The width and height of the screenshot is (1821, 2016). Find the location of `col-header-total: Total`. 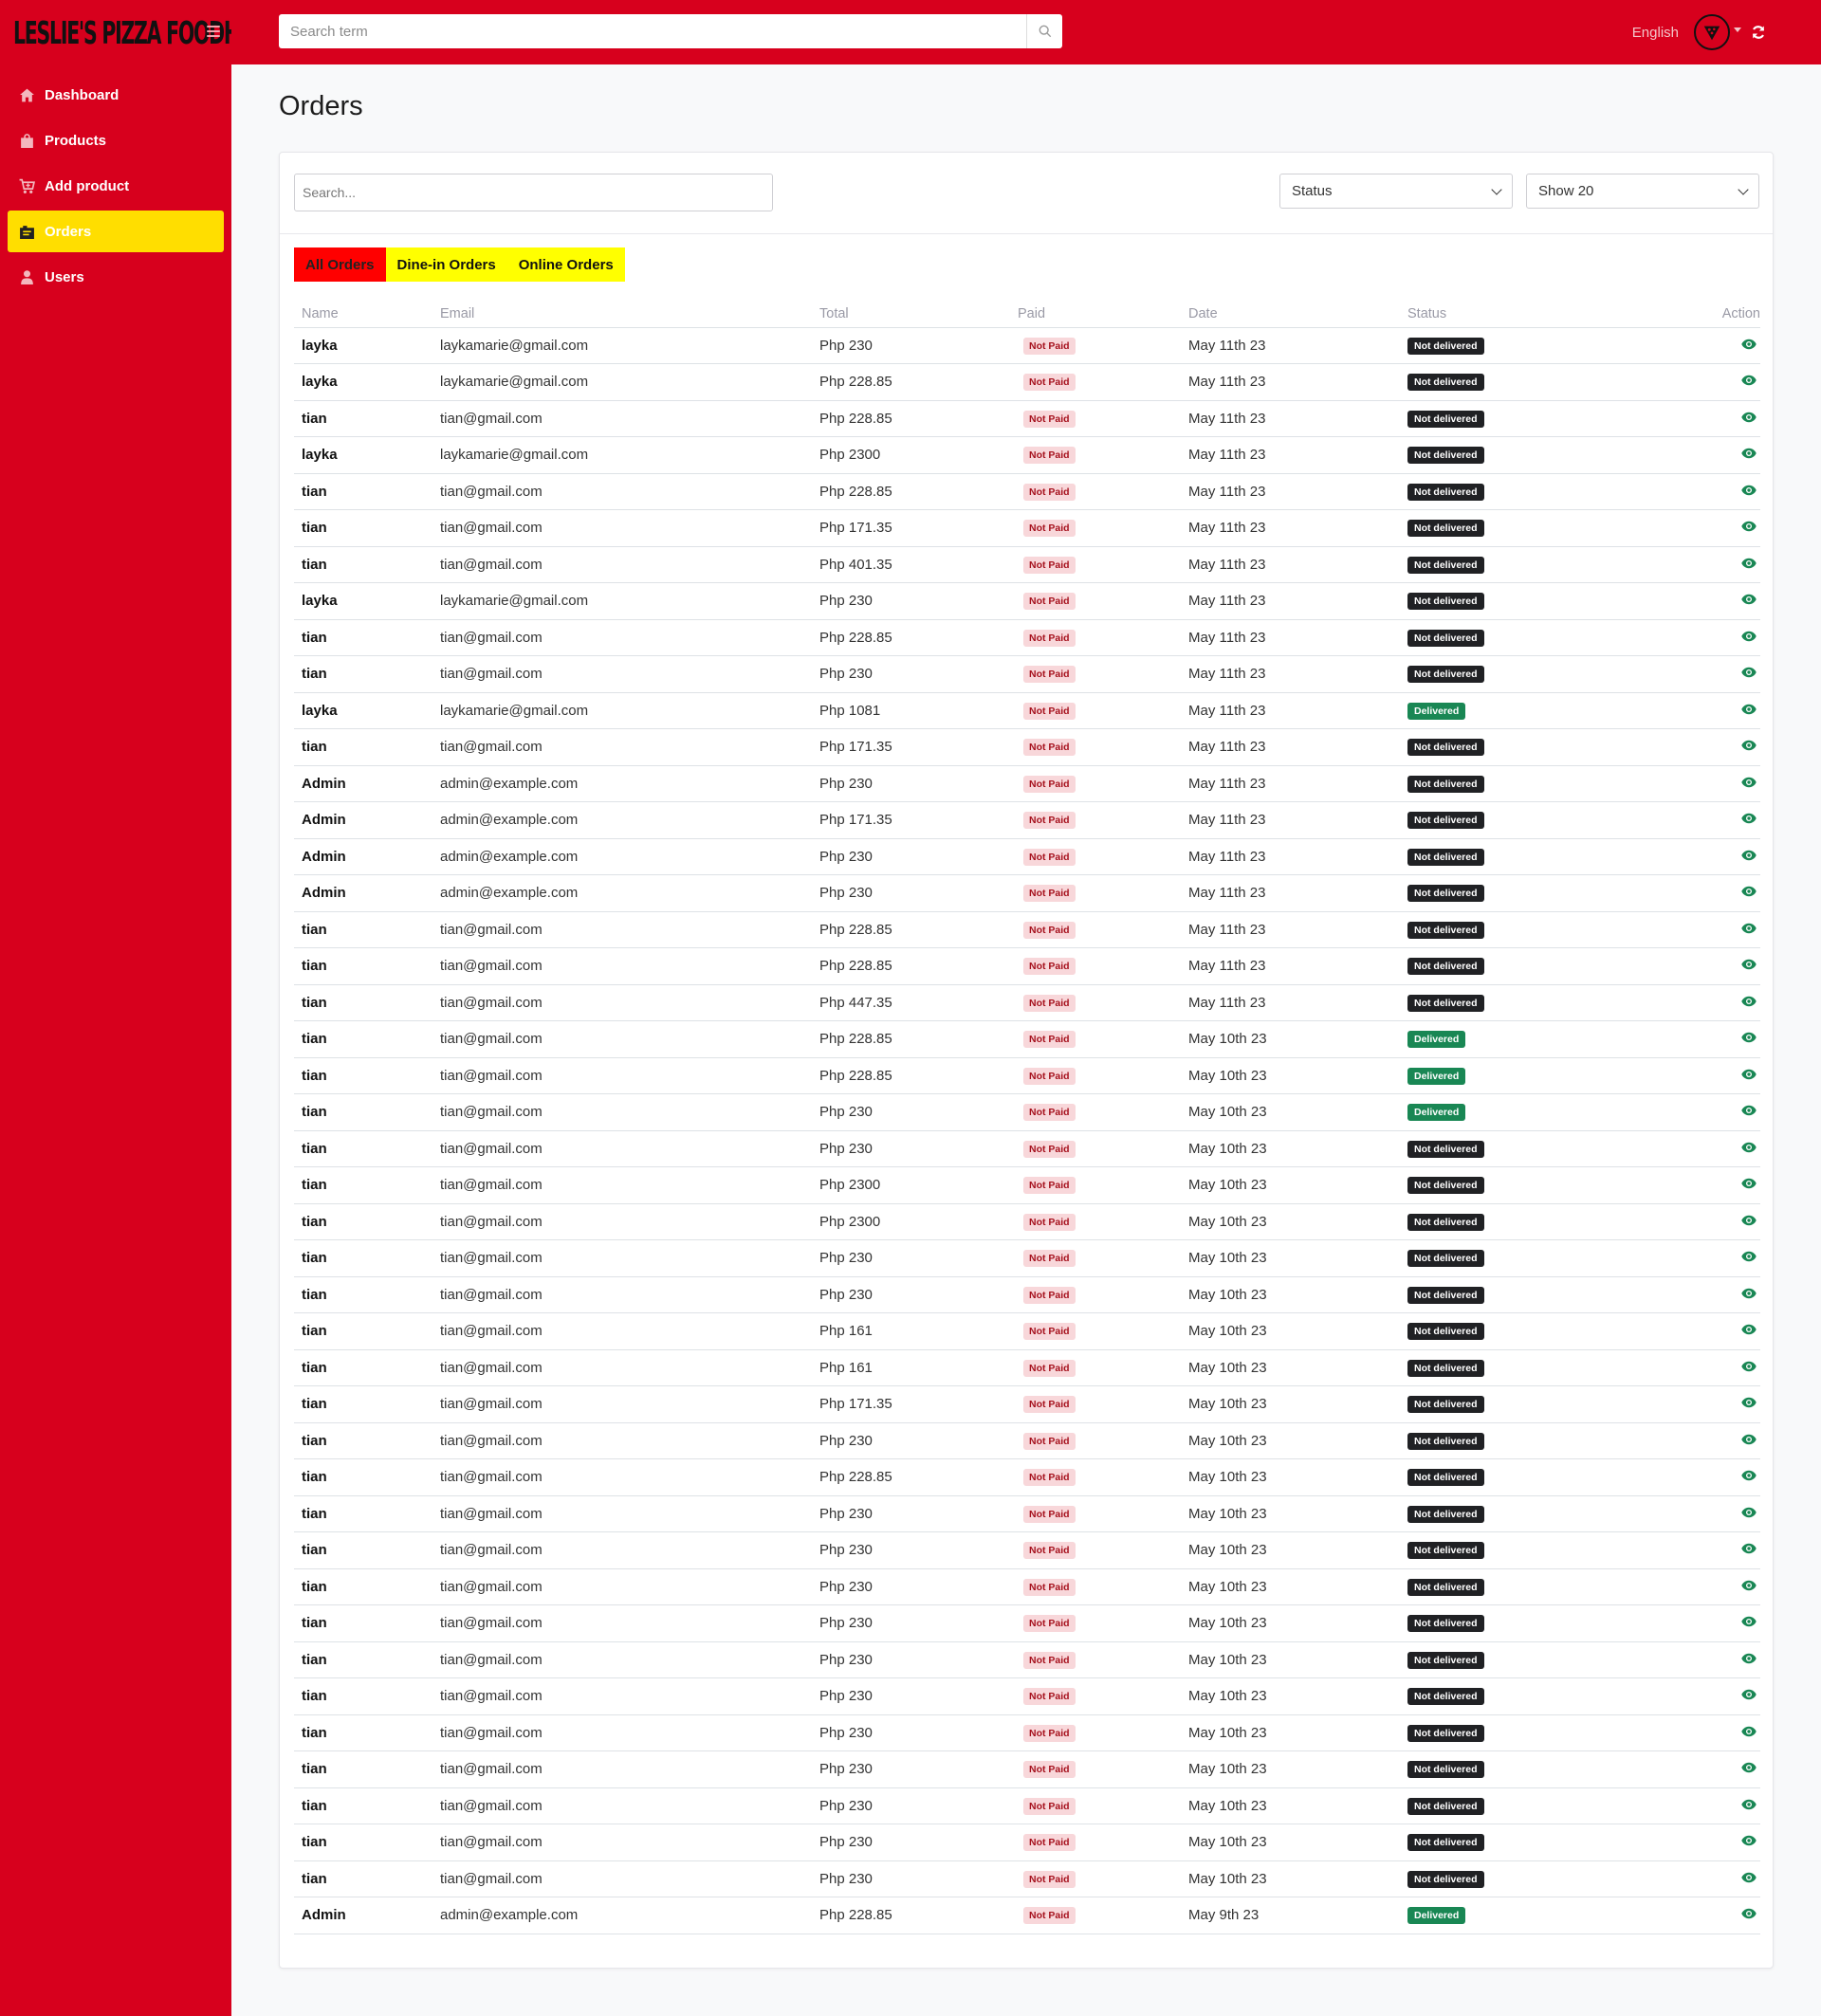

col-header-total: Total is located at coordinates (911, 314).